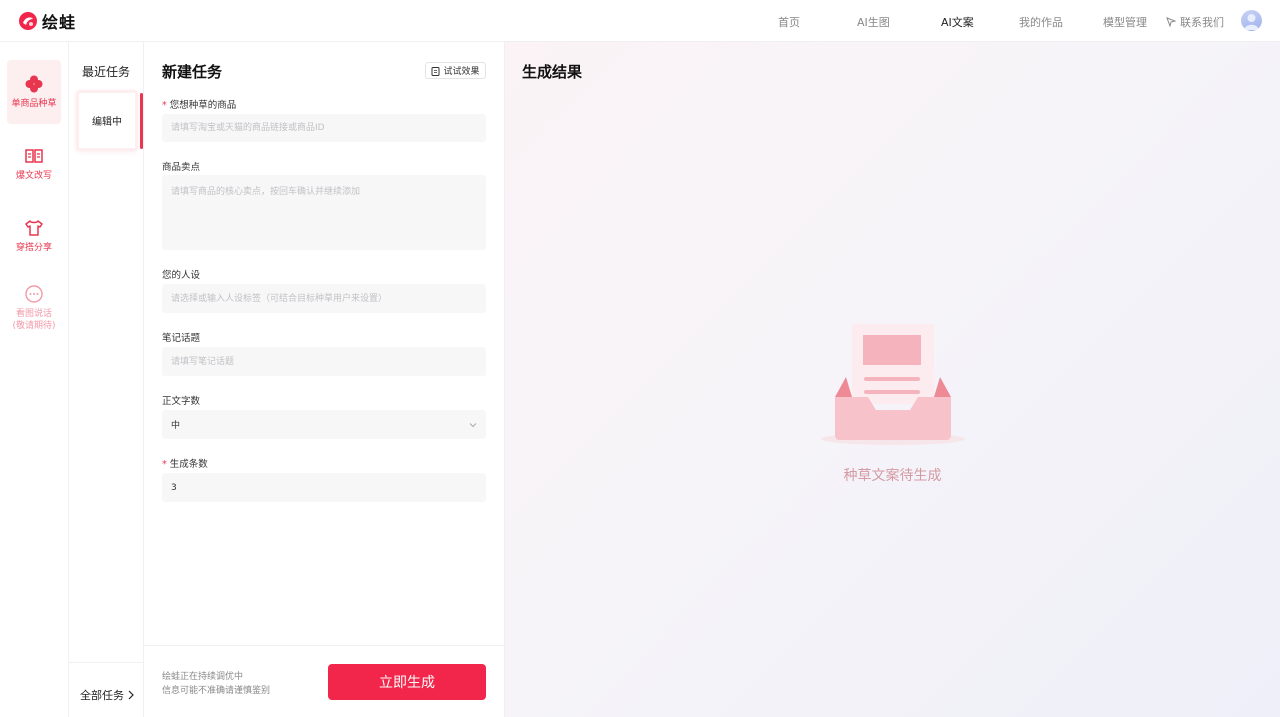  I want to click on selling-points-textarea, so click(324, 212).